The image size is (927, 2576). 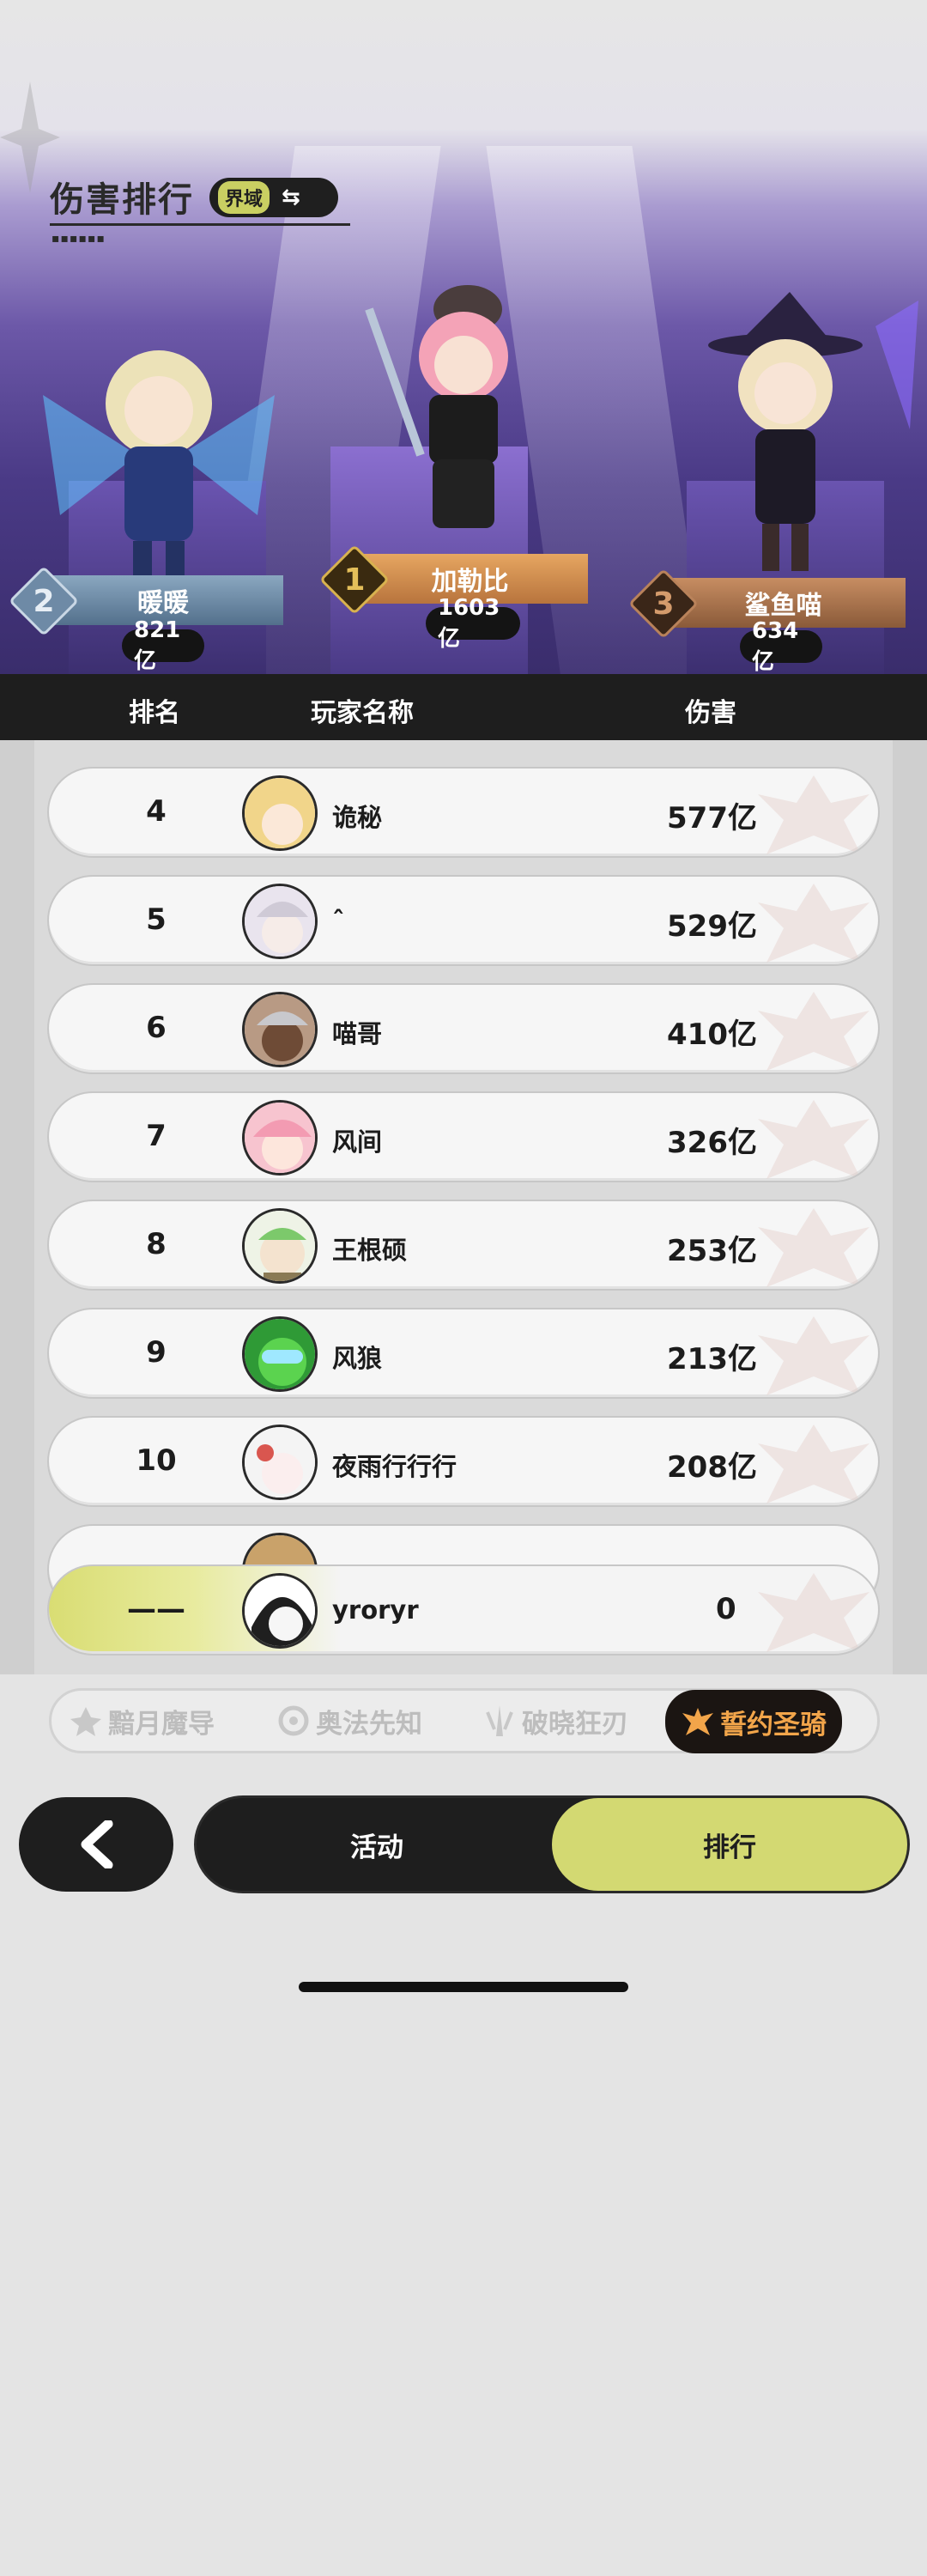 What do you see at coordinates (463, 812) in the screenshot?
I see `table-row: 4 诡秘 577亿` at bounding box center [463, 812].